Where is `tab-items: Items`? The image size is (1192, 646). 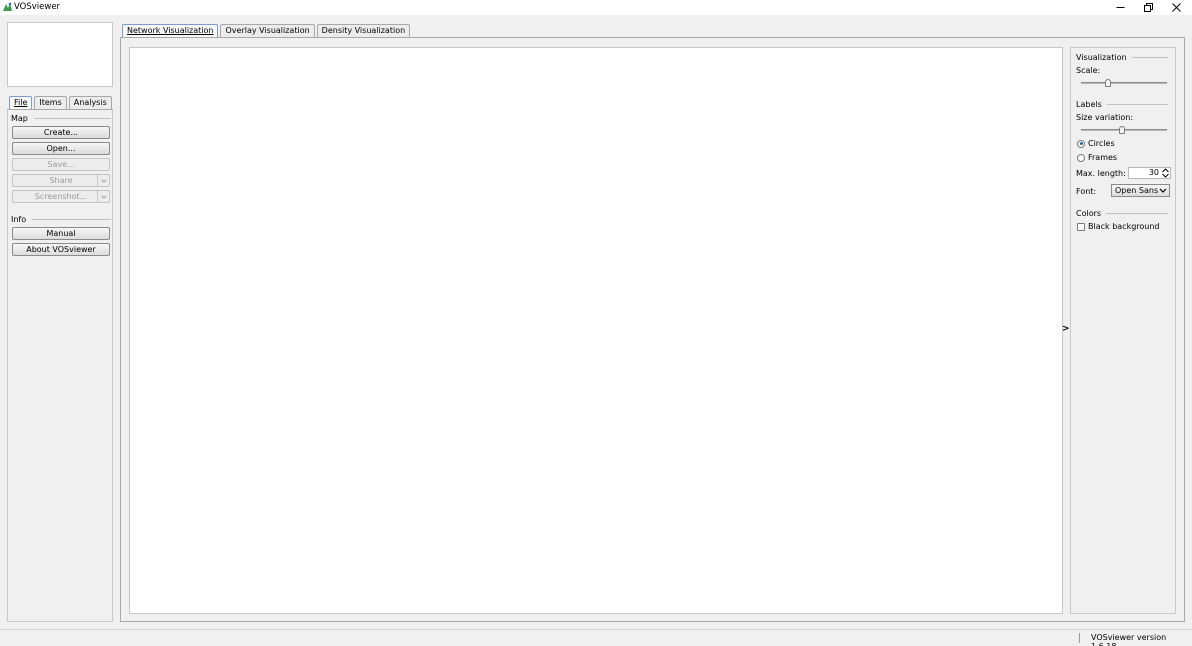
tab-items: Items is located at coordinates (50, 102).